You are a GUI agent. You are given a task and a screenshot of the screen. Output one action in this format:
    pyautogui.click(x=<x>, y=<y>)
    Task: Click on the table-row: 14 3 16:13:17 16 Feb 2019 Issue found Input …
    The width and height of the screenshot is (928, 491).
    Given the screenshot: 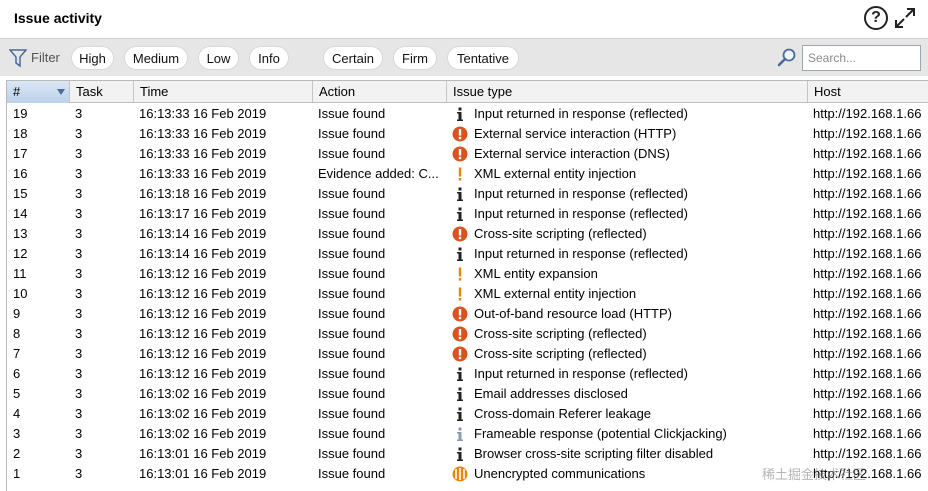 What is the action you would take?
    pyautogui.click(x=467, y=214)
    